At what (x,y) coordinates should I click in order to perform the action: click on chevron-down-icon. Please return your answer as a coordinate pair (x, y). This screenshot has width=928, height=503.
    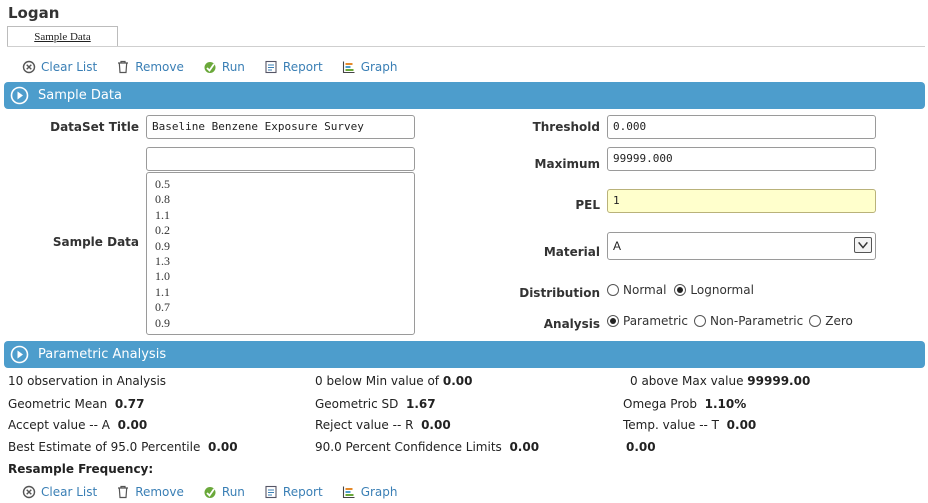
    Looking at the image, I should click on (863, 245).